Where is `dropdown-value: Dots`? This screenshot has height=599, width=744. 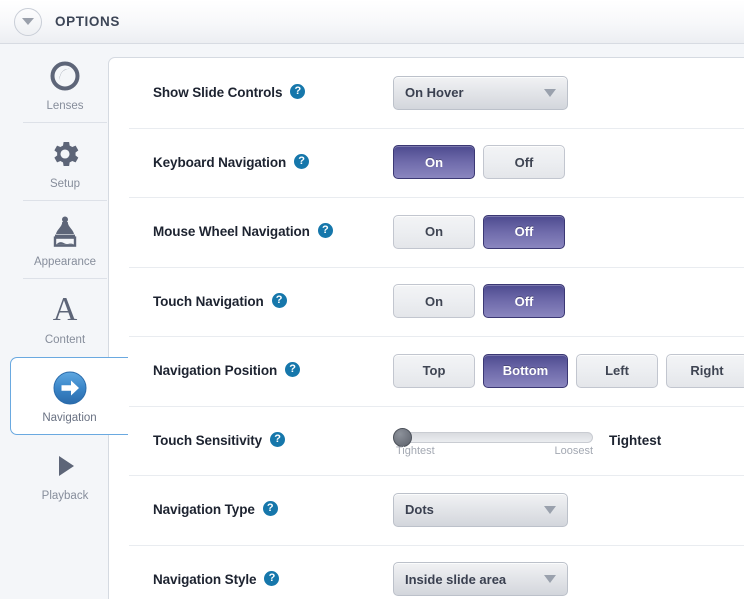
dropdown-value: Dots is located at coordinates (419, 510).